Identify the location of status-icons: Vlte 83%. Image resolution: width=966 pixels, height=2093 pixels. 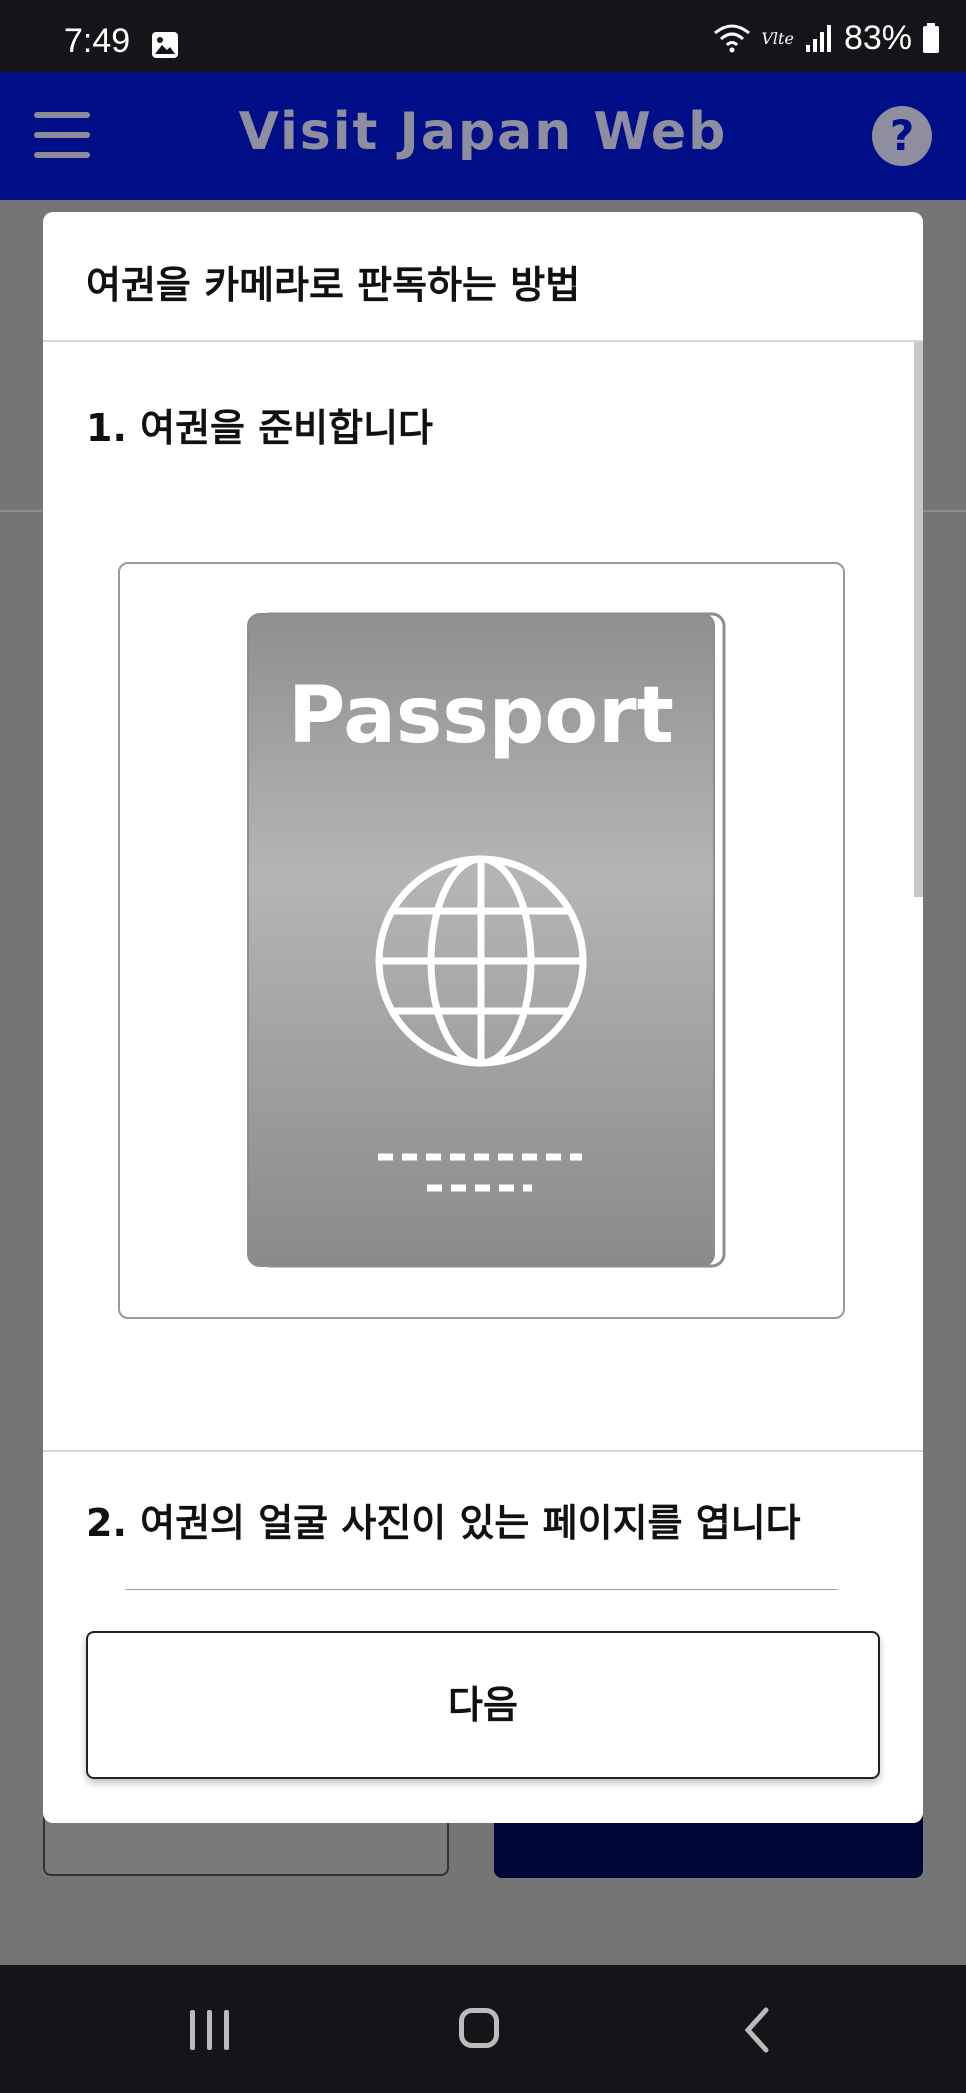
(826, 38).